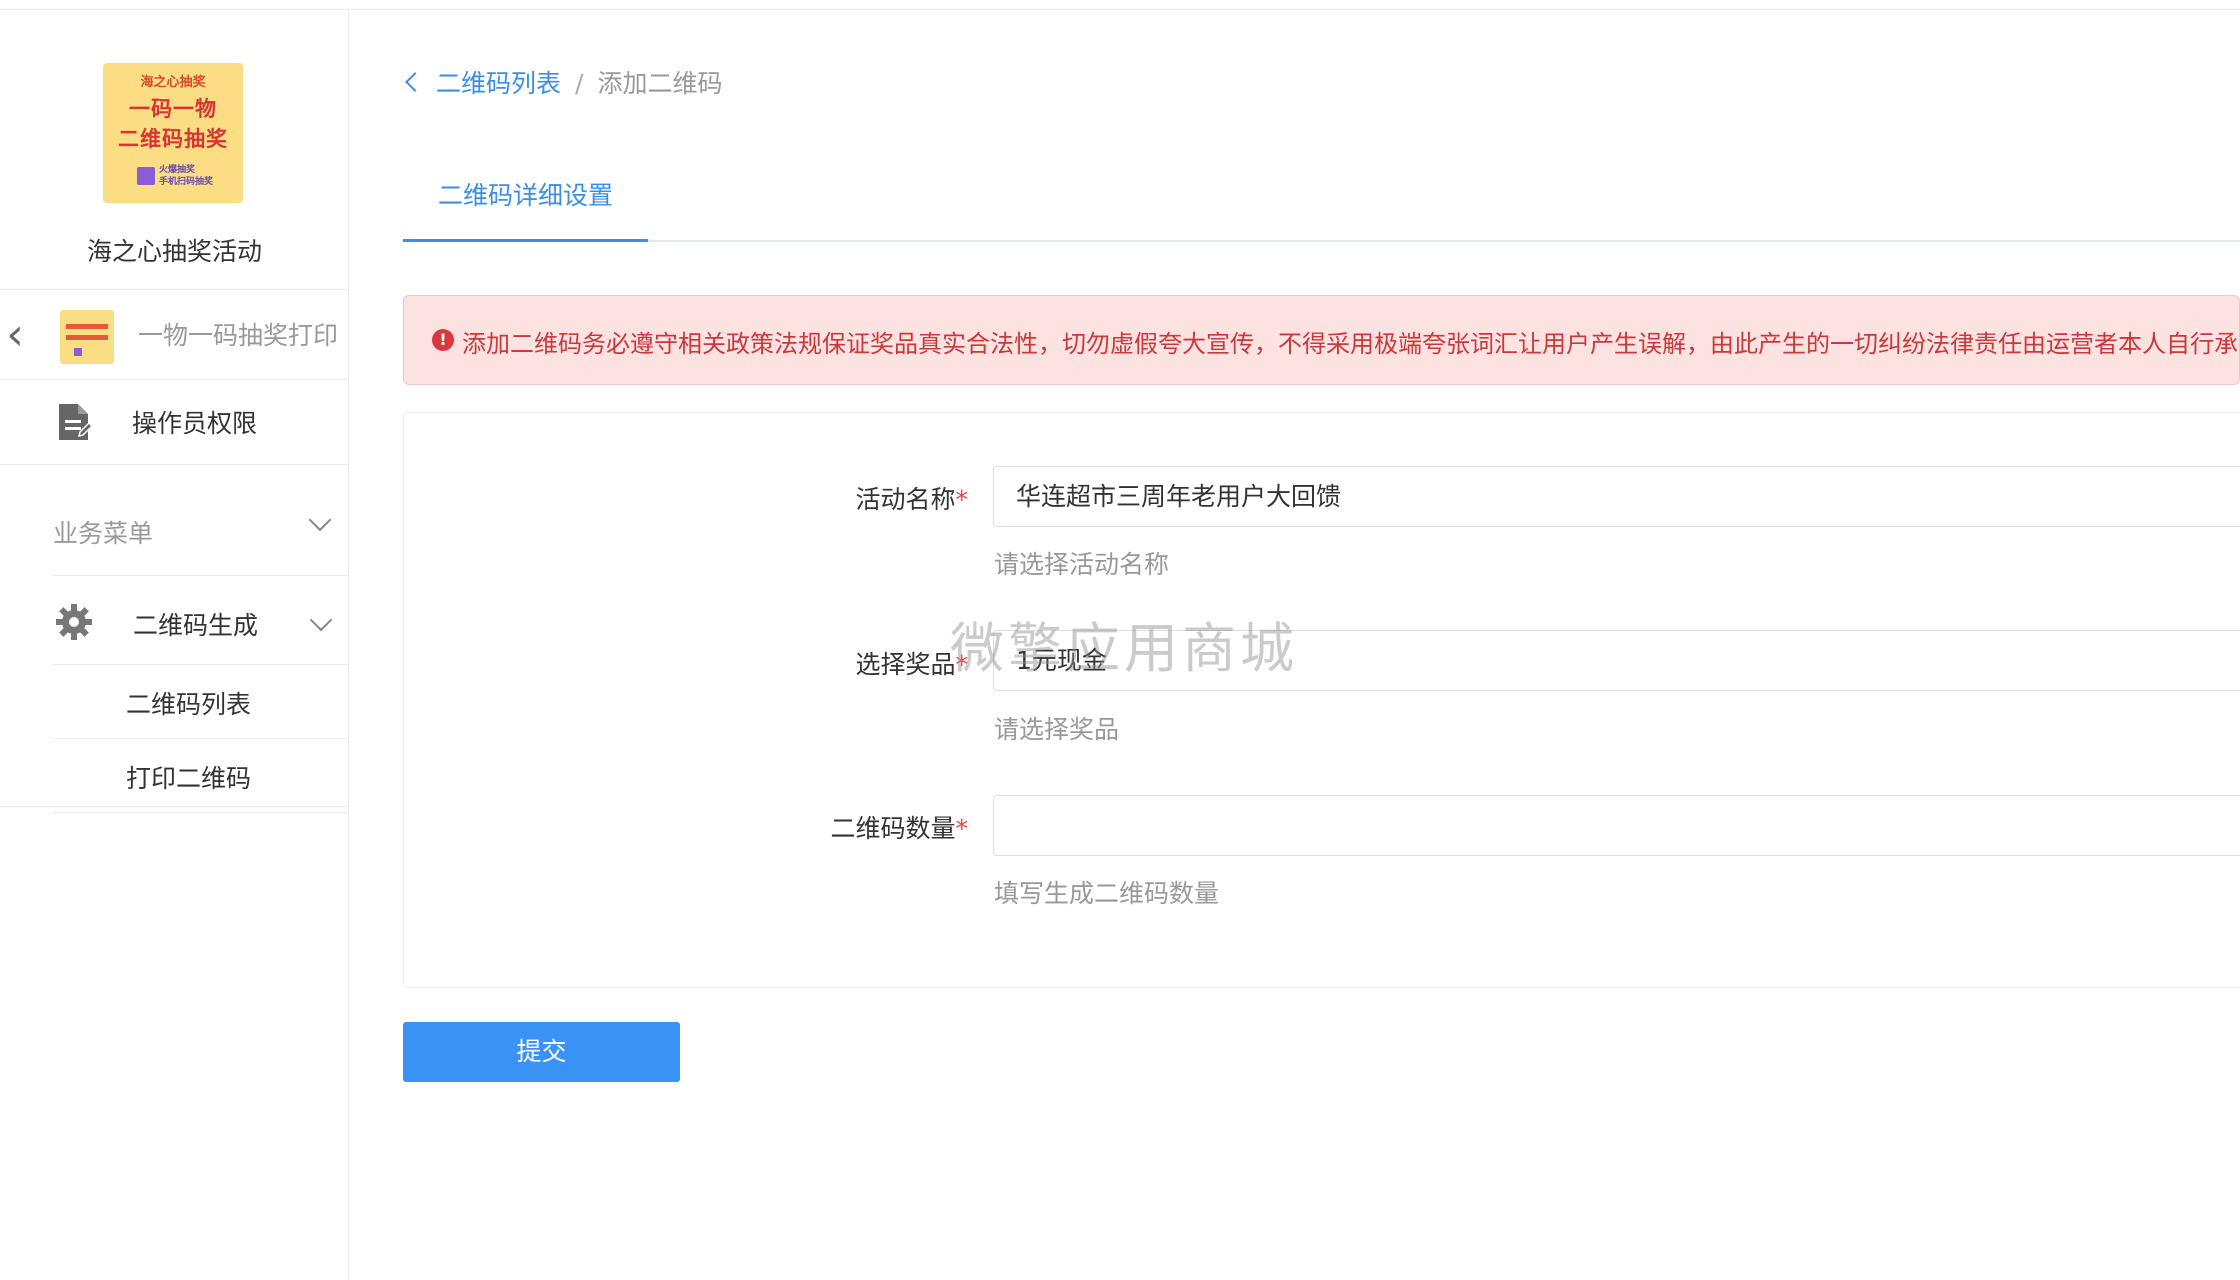  I want to click on breadcrumb-link-qr-list: 二维码列表, so click(498, 83).